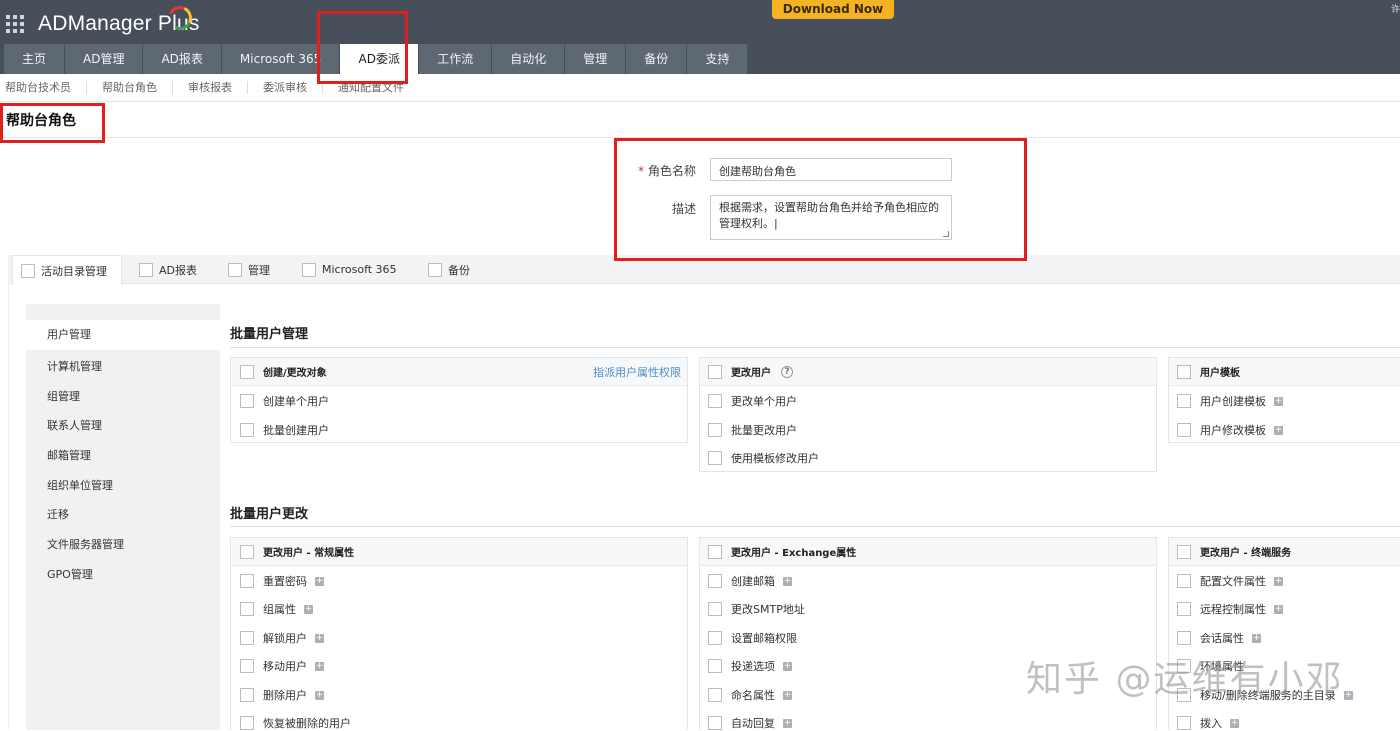  What do you see at coordinates (210, 87) in the screenshot?
I see `subnav-audit-reports: 审核报表` at bounding box center [210, 87].